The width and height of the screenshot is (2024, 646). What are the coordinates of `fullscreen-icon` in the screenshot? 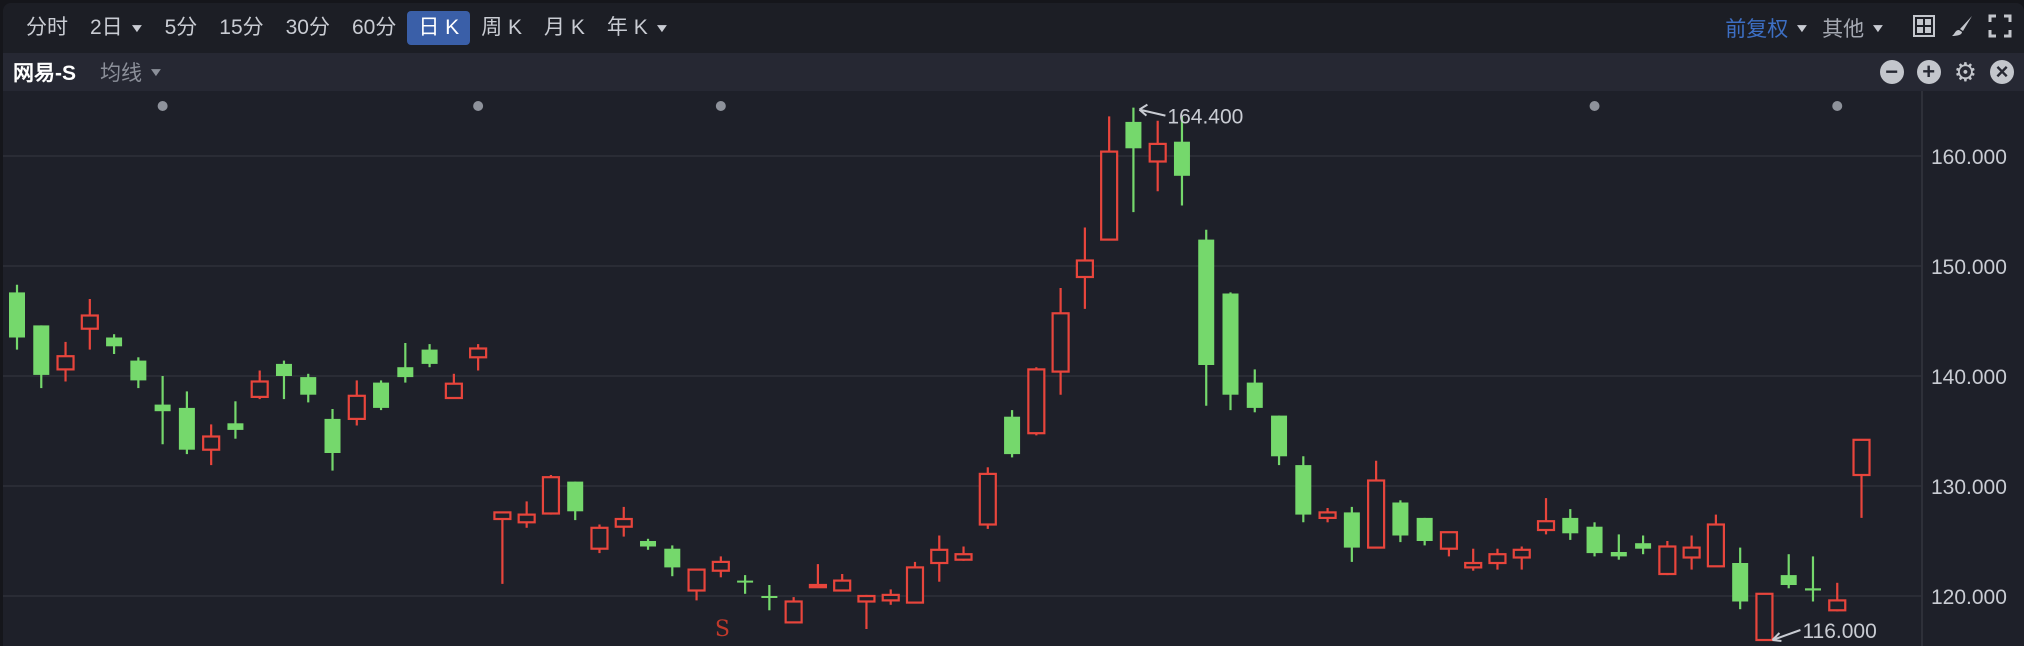 It's located at (2000, 28).